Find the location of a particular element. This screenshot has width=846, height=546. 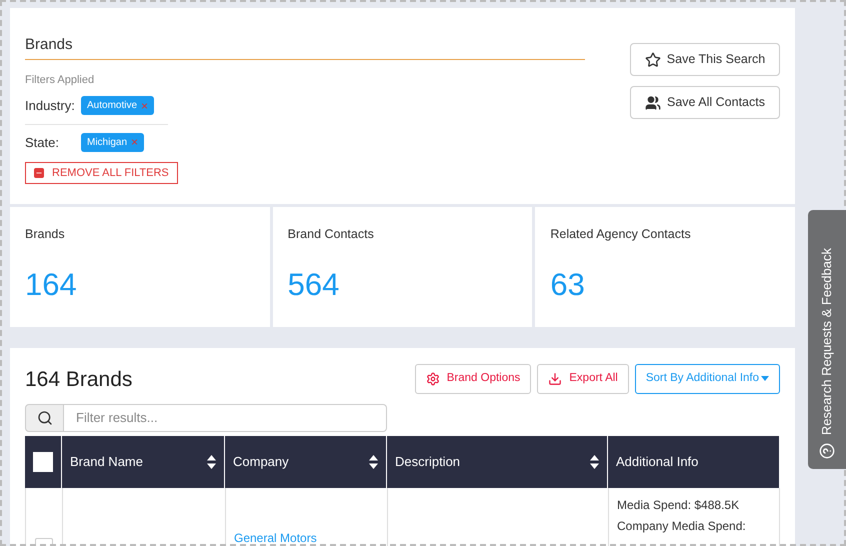

stat-label: Brands is located at coordinates (45, 234).